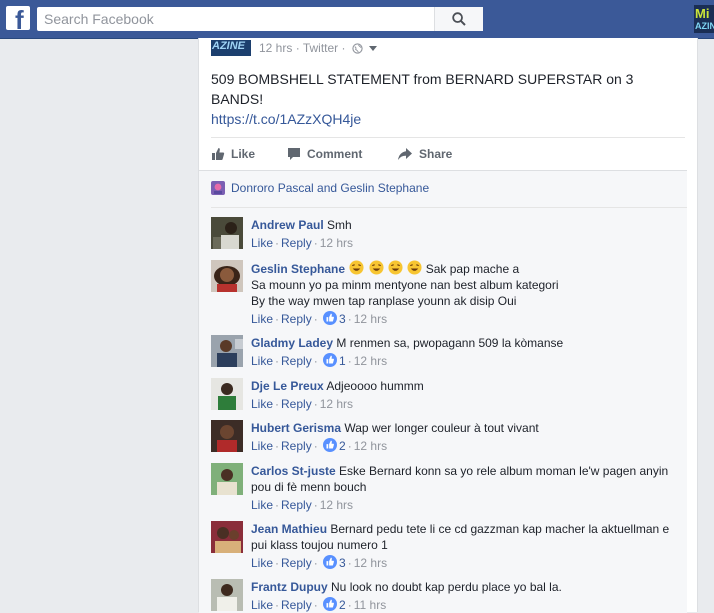 The height and width of the screenshot is (613, 714). Describe the element at coordinates (18, 18) in the screenshot. I see `facebook-logo-icon: f` at that location.